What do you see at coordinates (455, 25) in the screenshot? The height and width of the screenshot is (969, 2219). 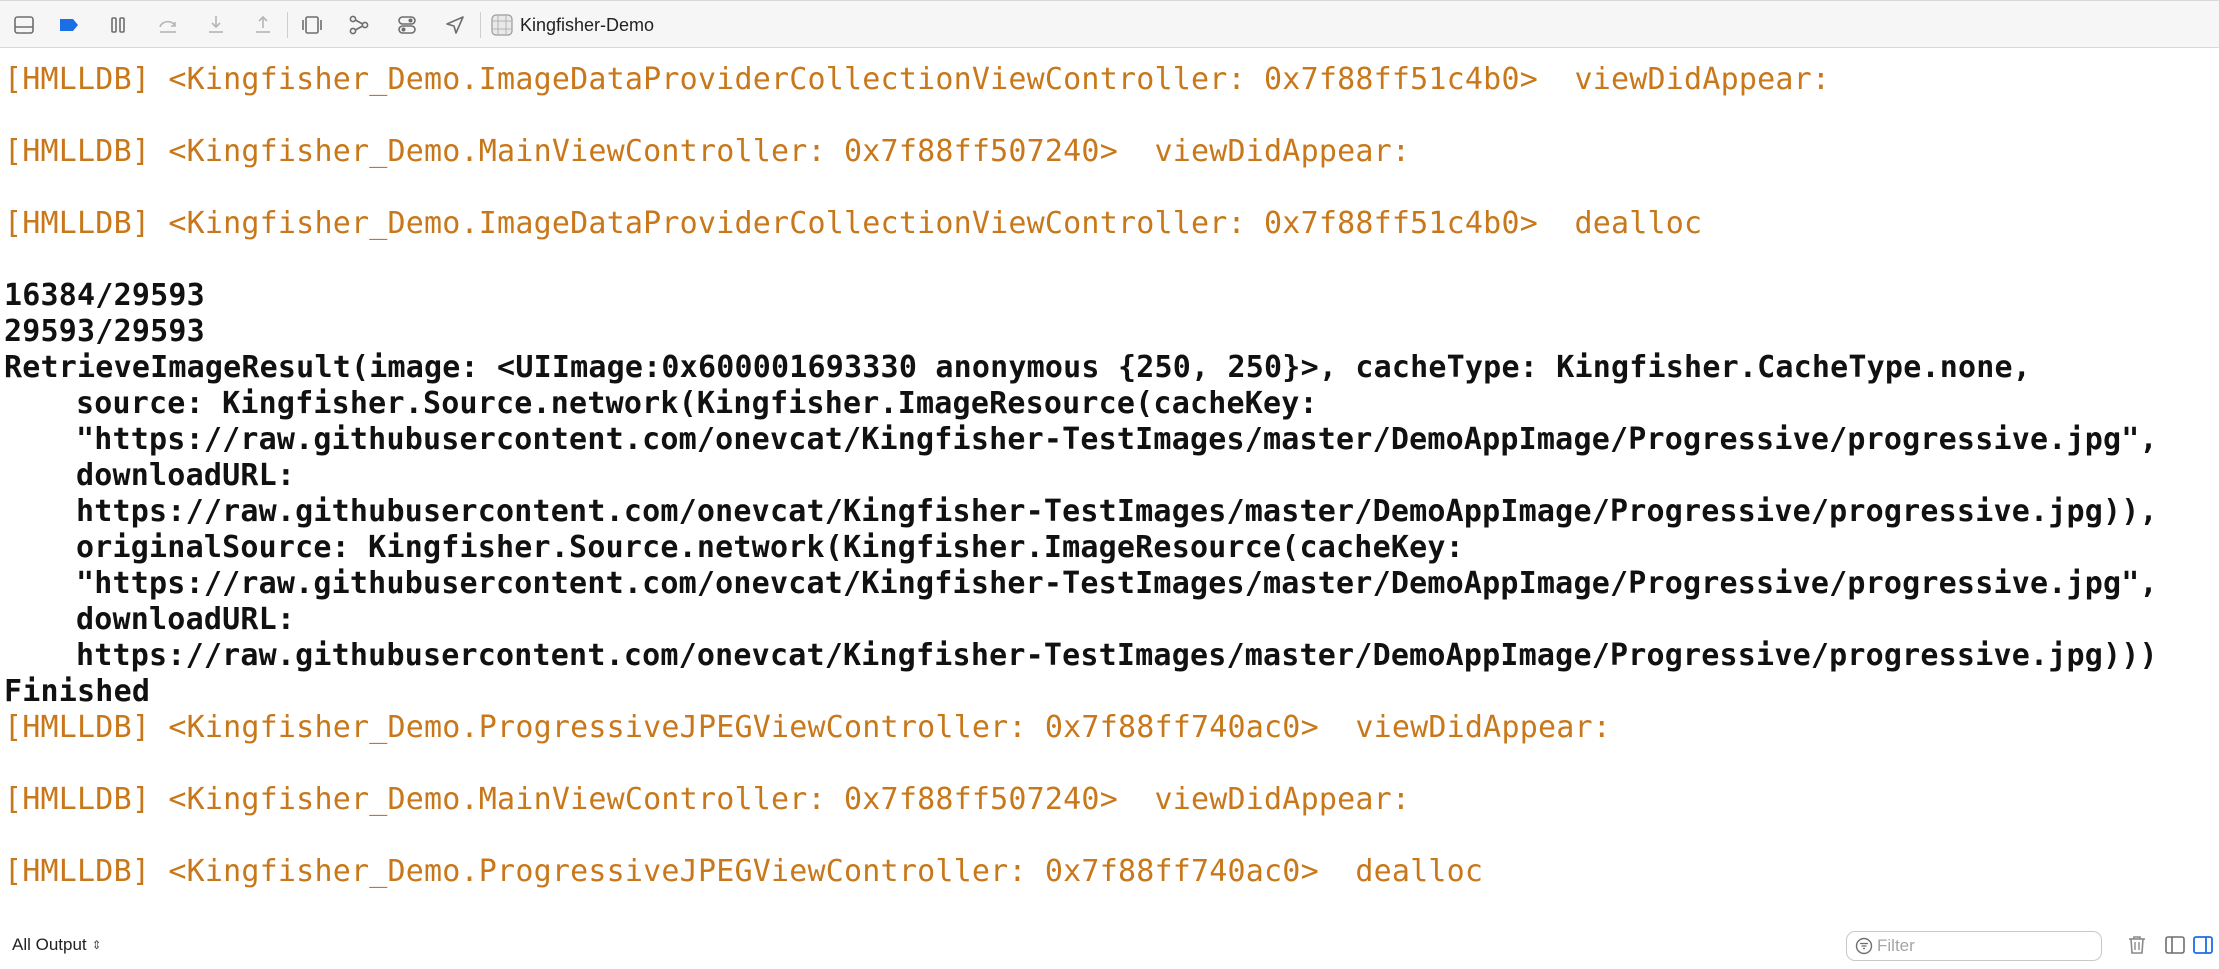 I see `simulate-location-icon` at bounding box center [455, 25].